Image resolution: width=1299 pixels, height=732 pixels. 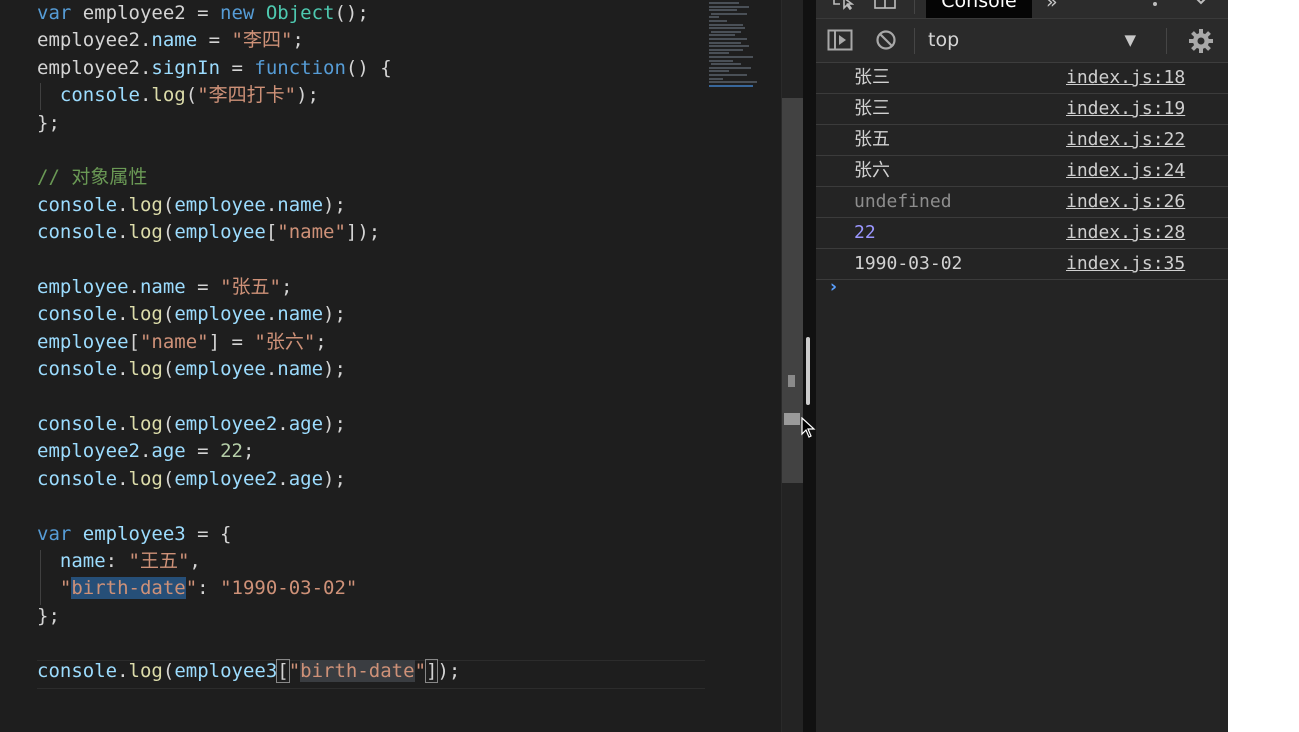 What do you see at coordinates (872, 170) in the screenshot?
I see `console-message-text: 张六` at bounding box center [872, 170].